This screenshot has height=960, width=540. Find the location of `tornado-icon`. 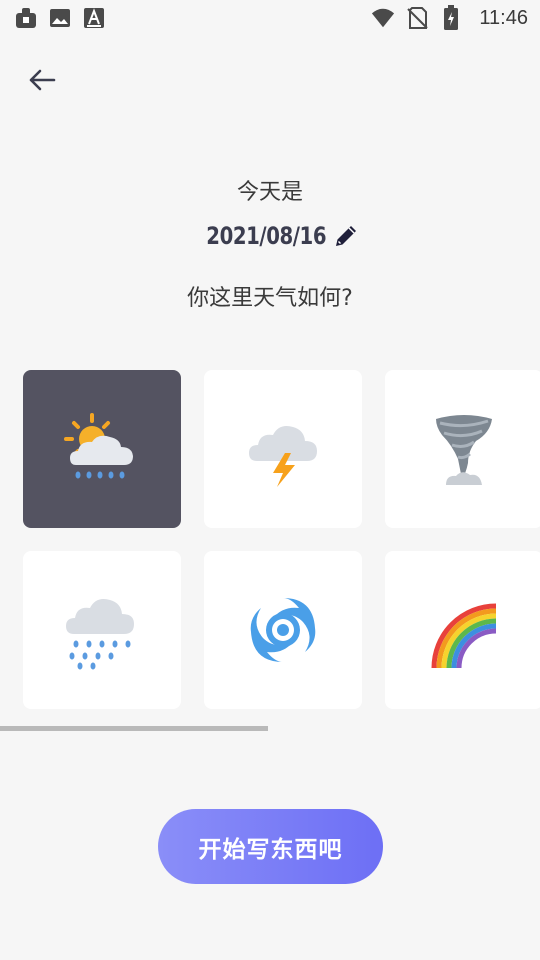

tornado-icon is located at coordinates (464, 450).